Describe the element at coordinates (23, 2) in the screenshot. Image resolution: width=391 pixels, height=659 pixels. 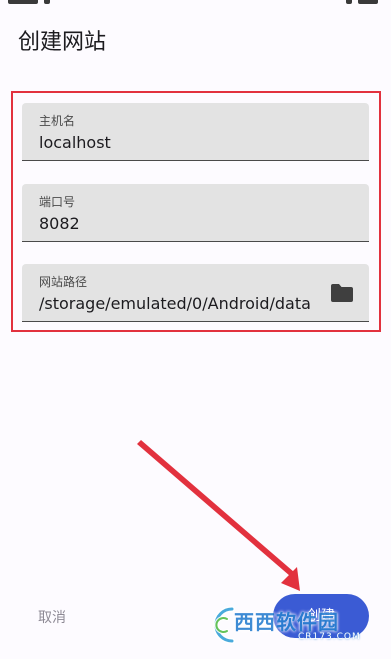
I see `status-bar-time-fragment` at that location.